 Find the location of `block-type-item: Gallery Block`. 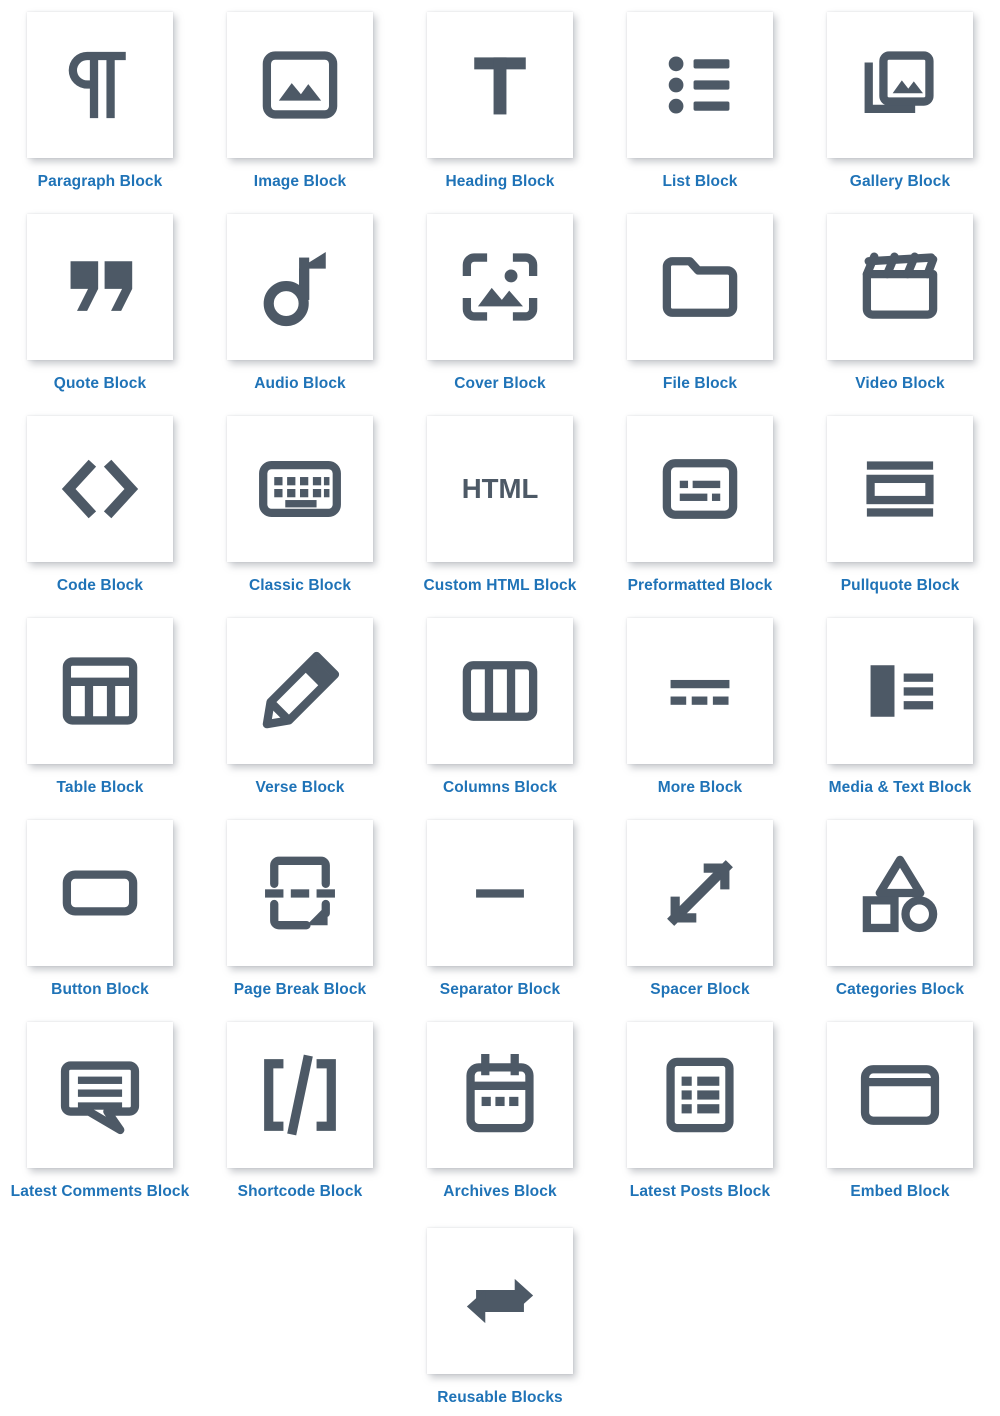

block-type-item: Gallery Block is located at coordinates (900, 113).